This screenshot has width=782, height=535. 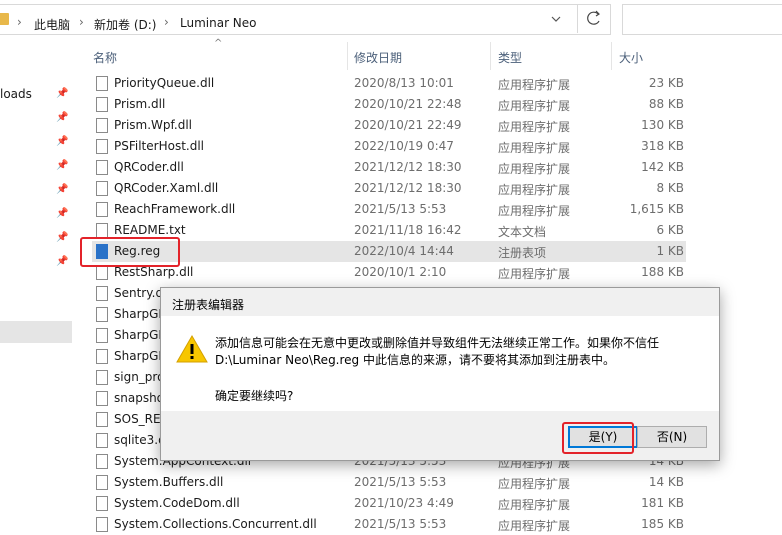 I want to click on address-bar: › 此电脑 › 新加卷 (D:) › Luminar Neo, so click(x=305, y=19).